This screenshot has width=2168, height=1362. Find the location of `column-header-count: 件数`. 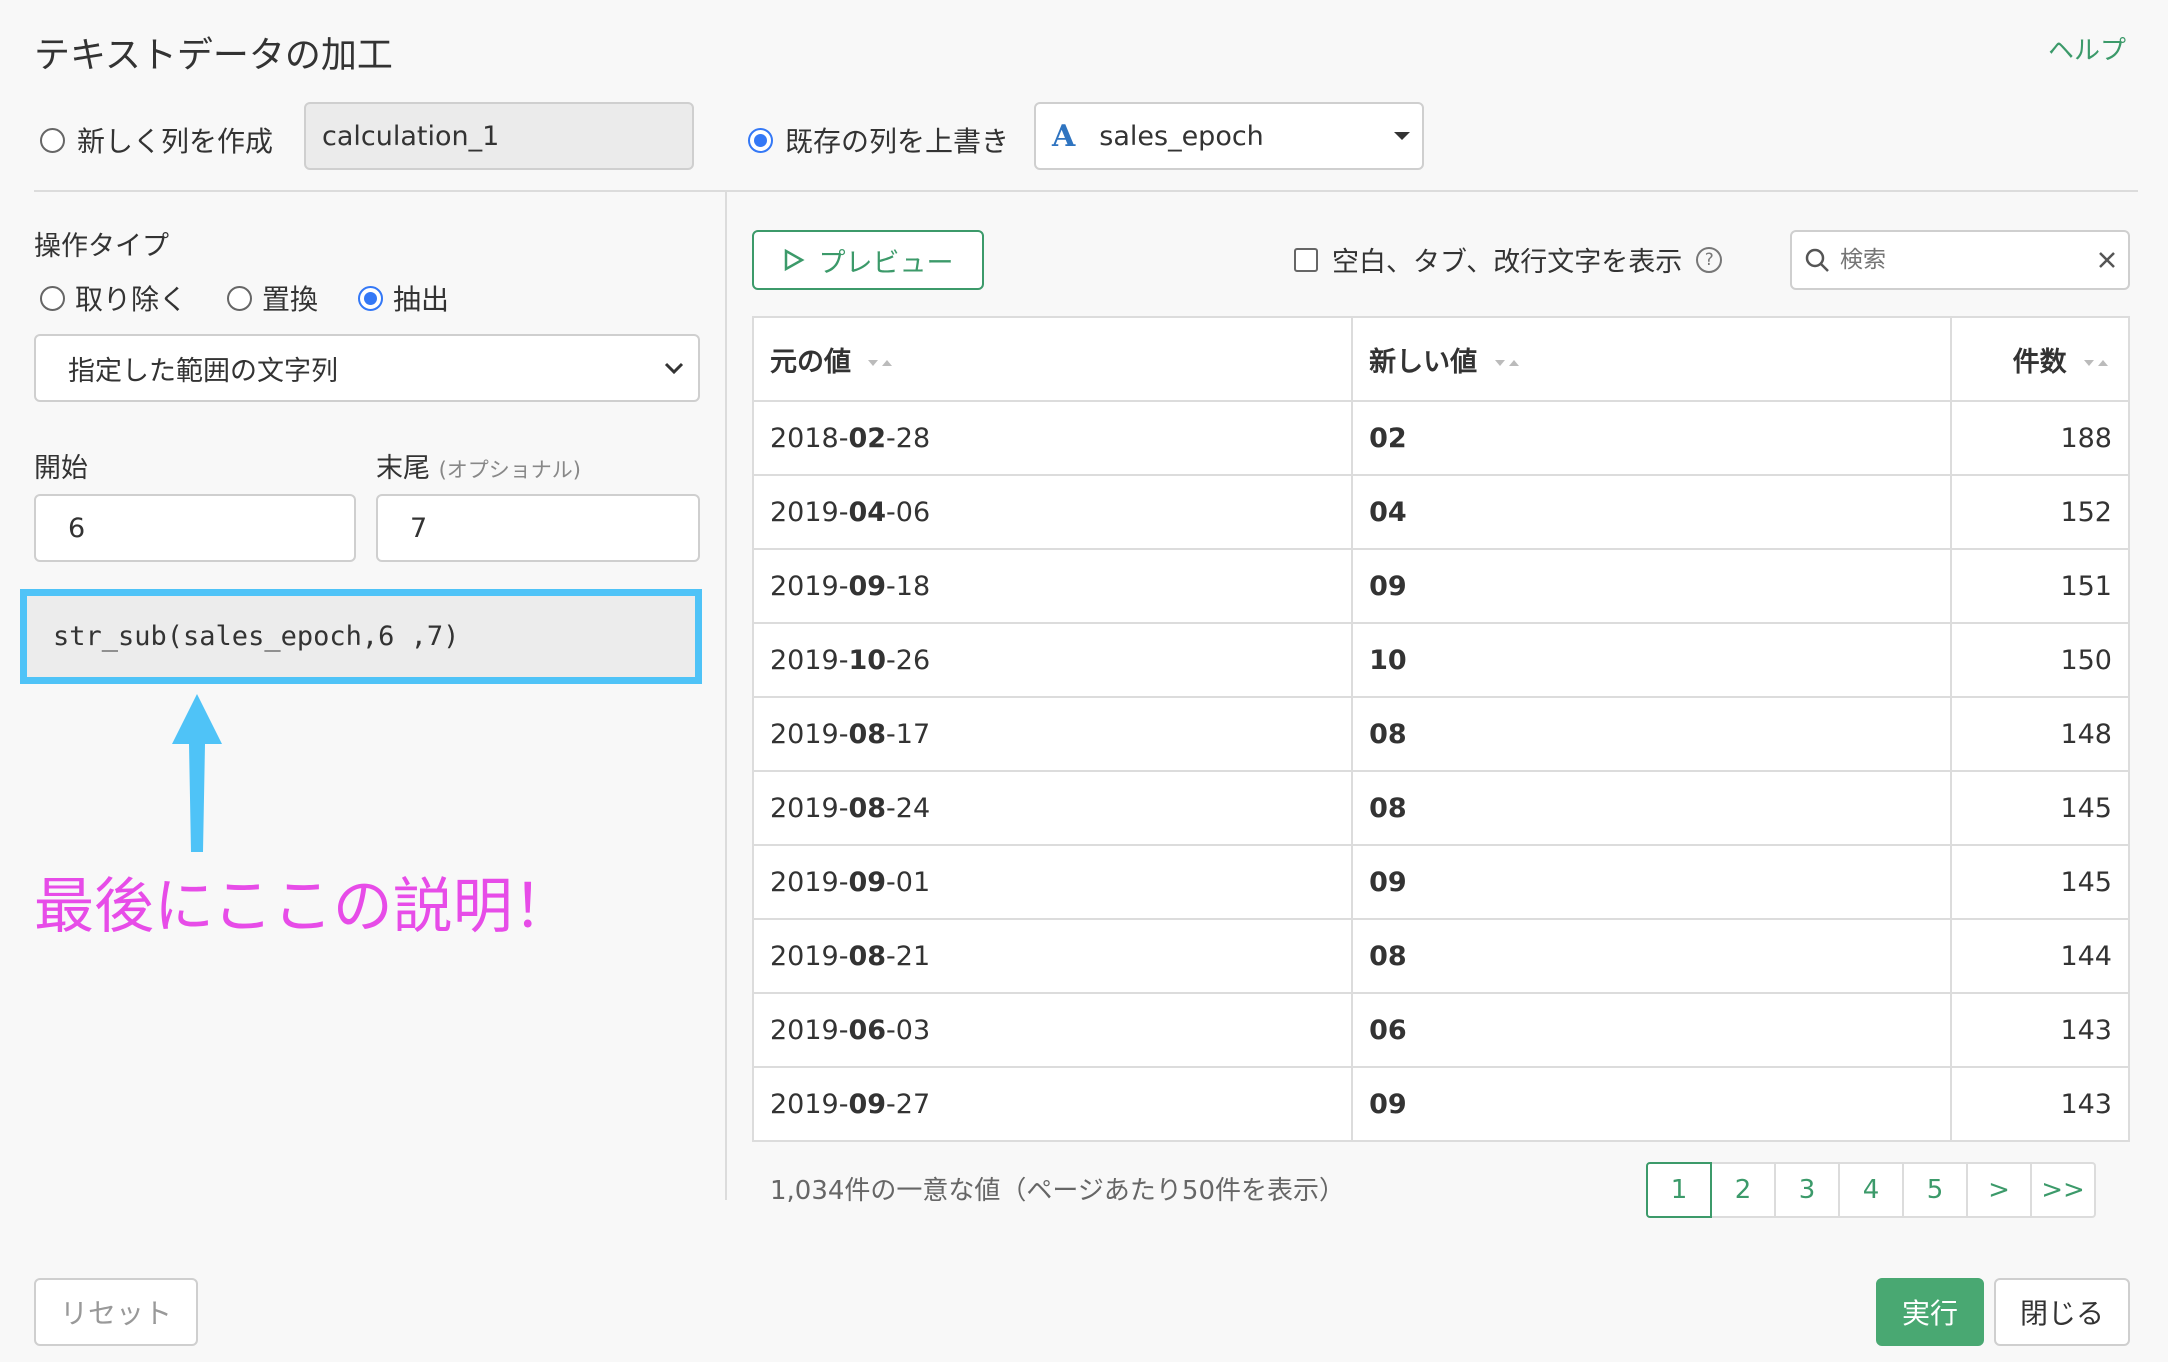

column-header-count: 件数 is located at coordinates (2040, 359).